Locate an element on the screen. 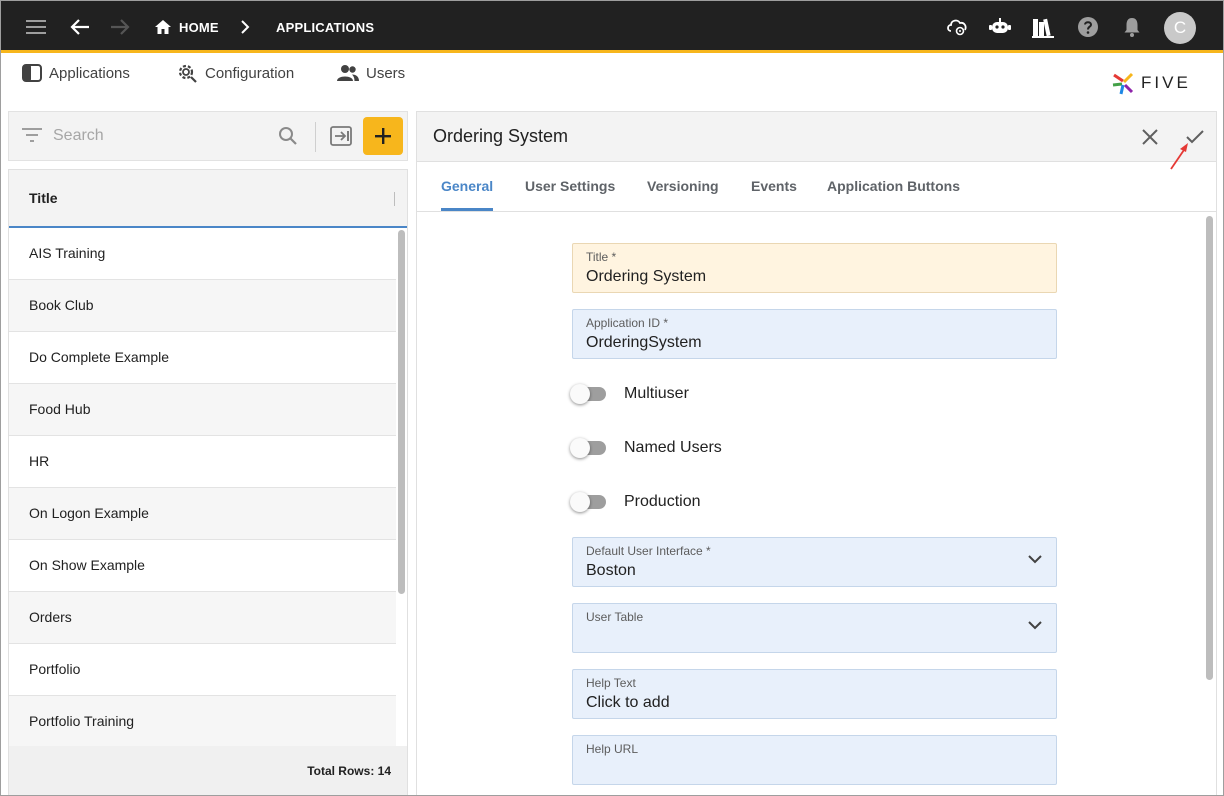 This screenshot has height=796, width=1224. chat-bot-icon is located at coordinates (1000, 27).